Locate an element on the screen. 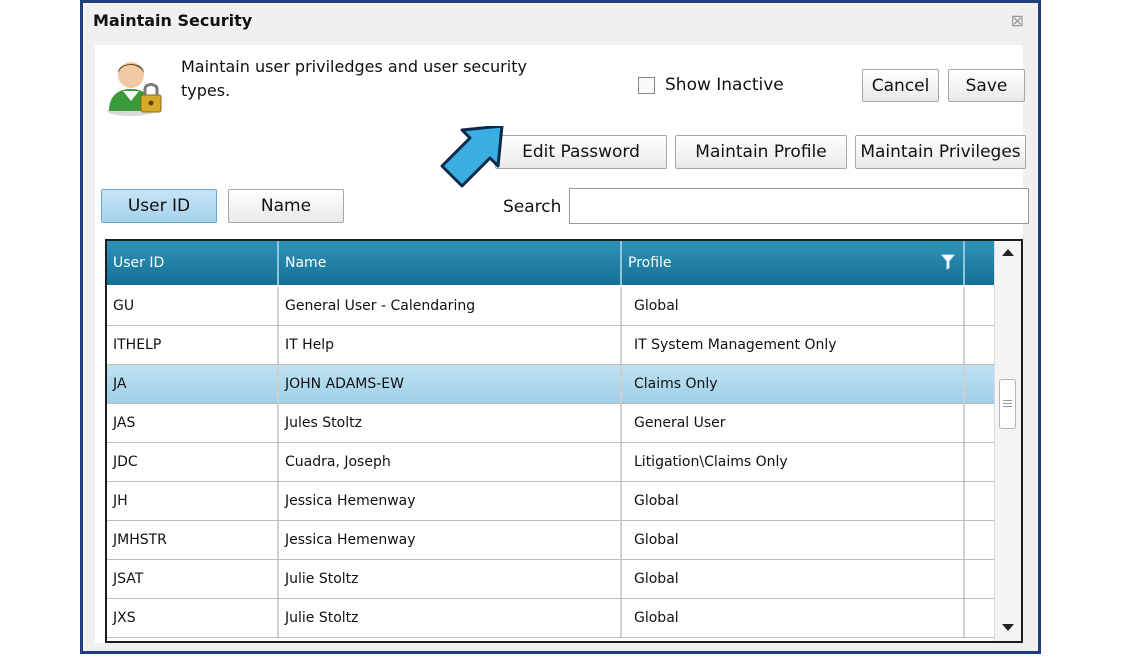  scroll-up-icon is located at coordinates (1008, 252).